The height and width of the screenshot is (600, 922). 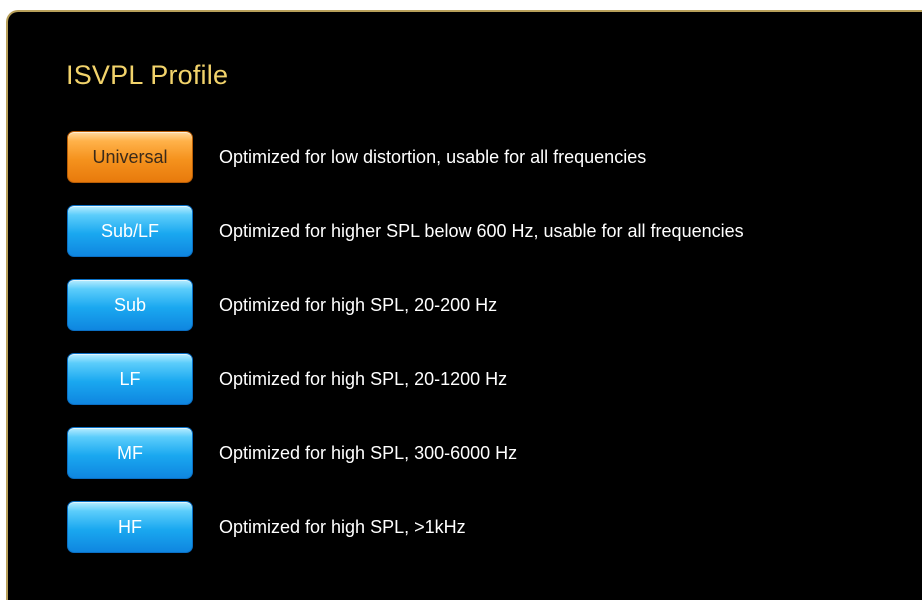 I want to click on lf-button: LF, so click(x=130, y=379).